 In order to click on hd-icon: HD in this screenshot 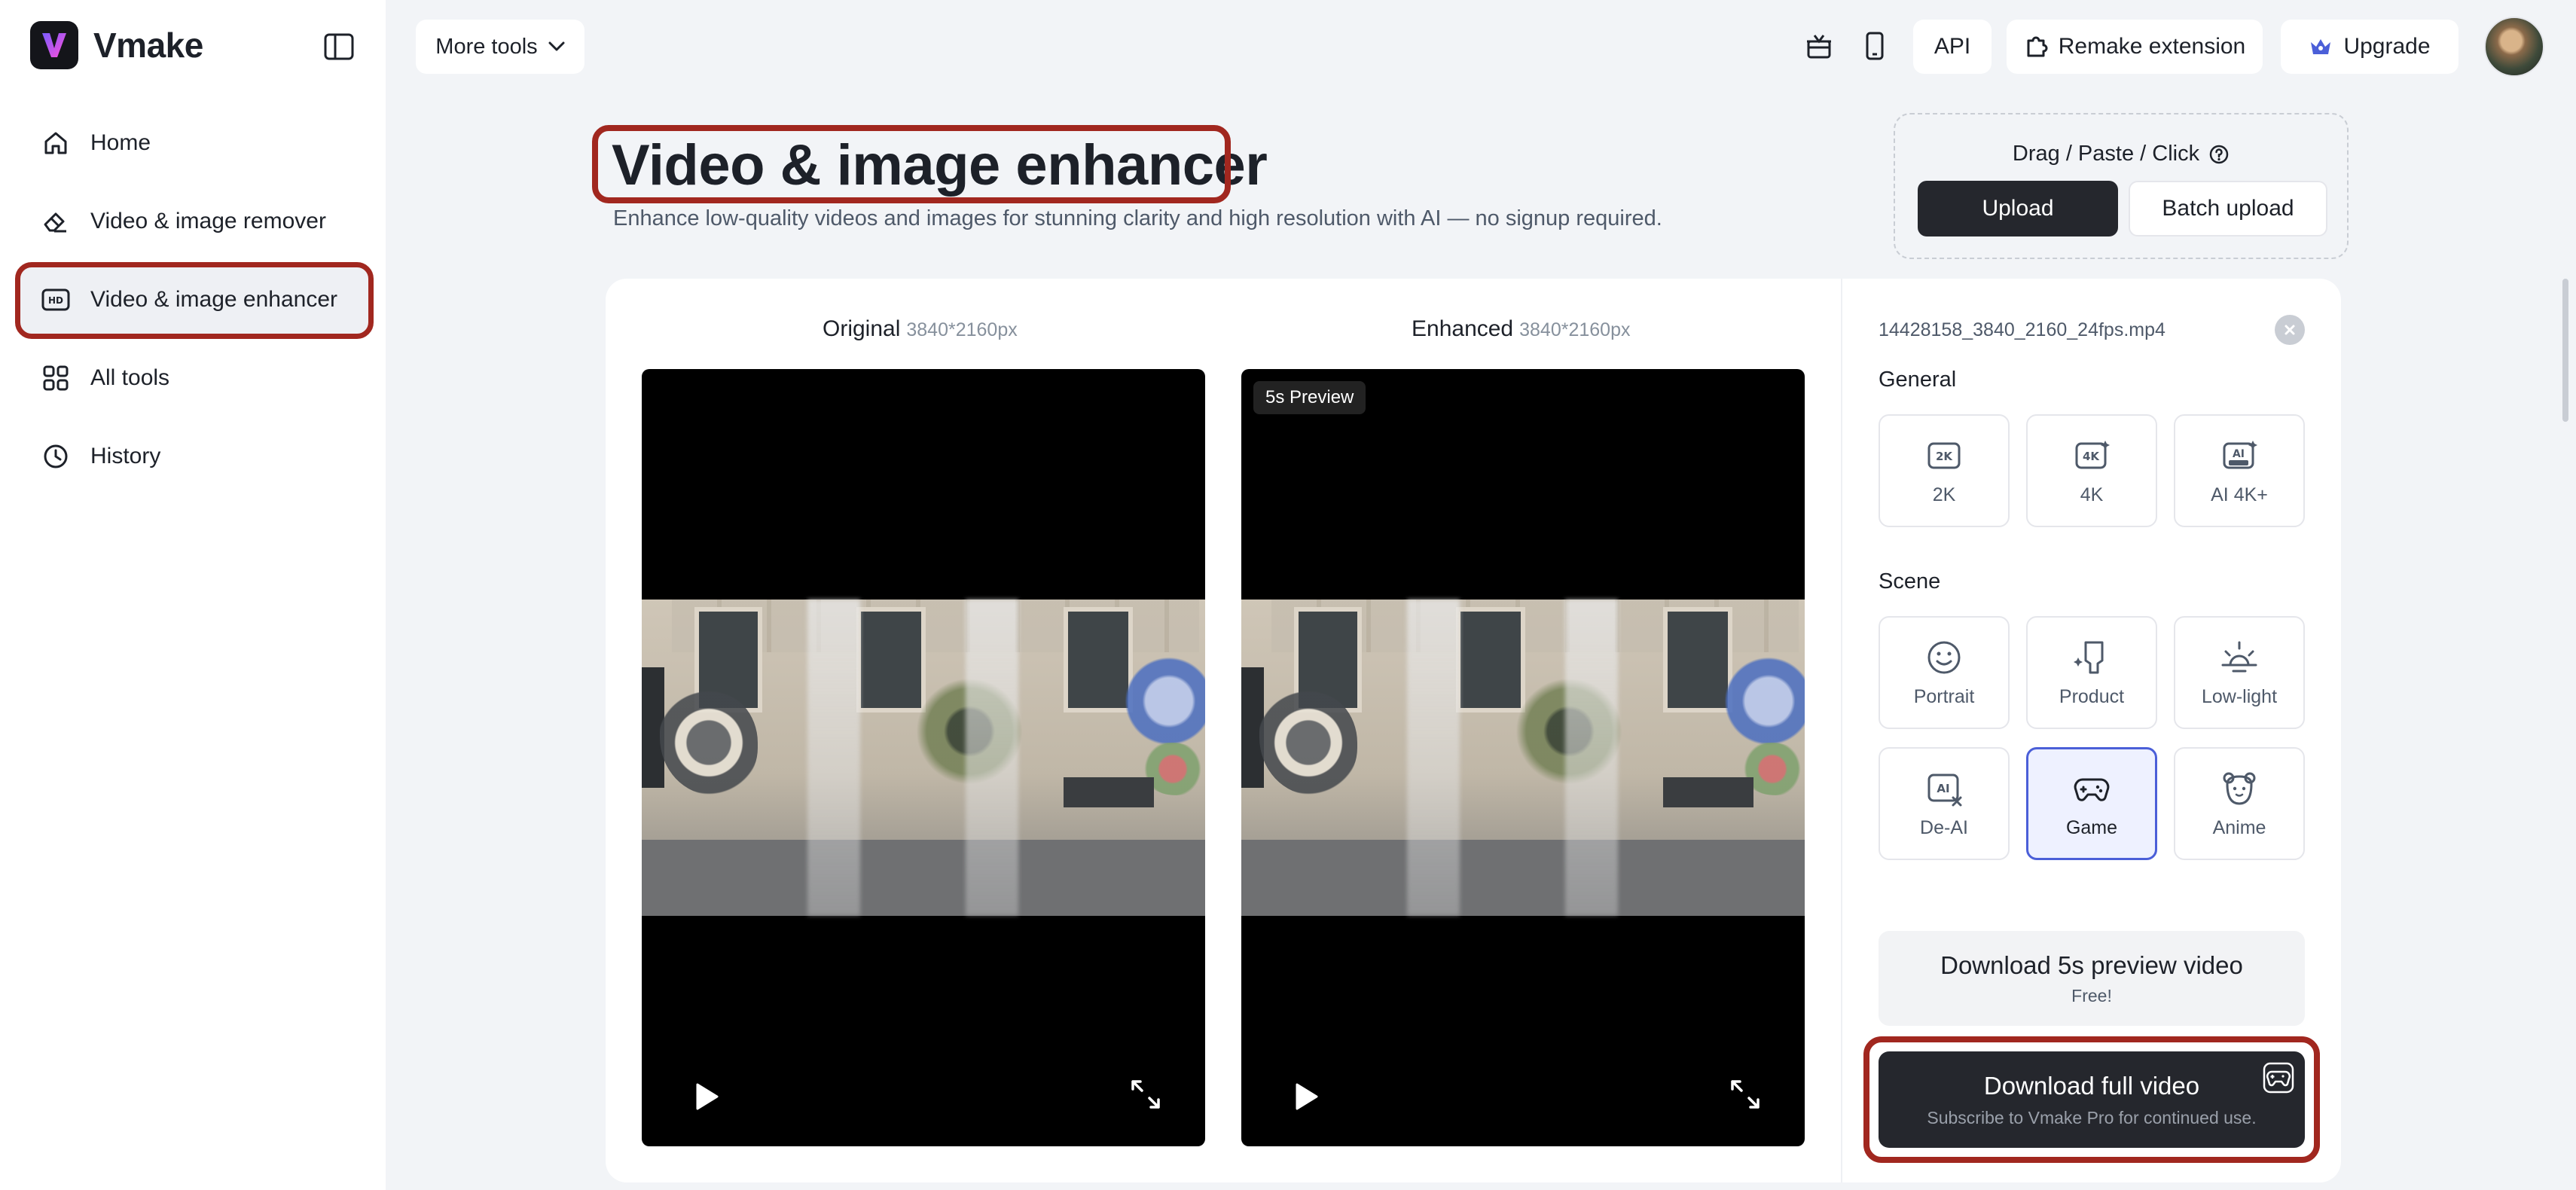, I will do `click(56, 300)`.